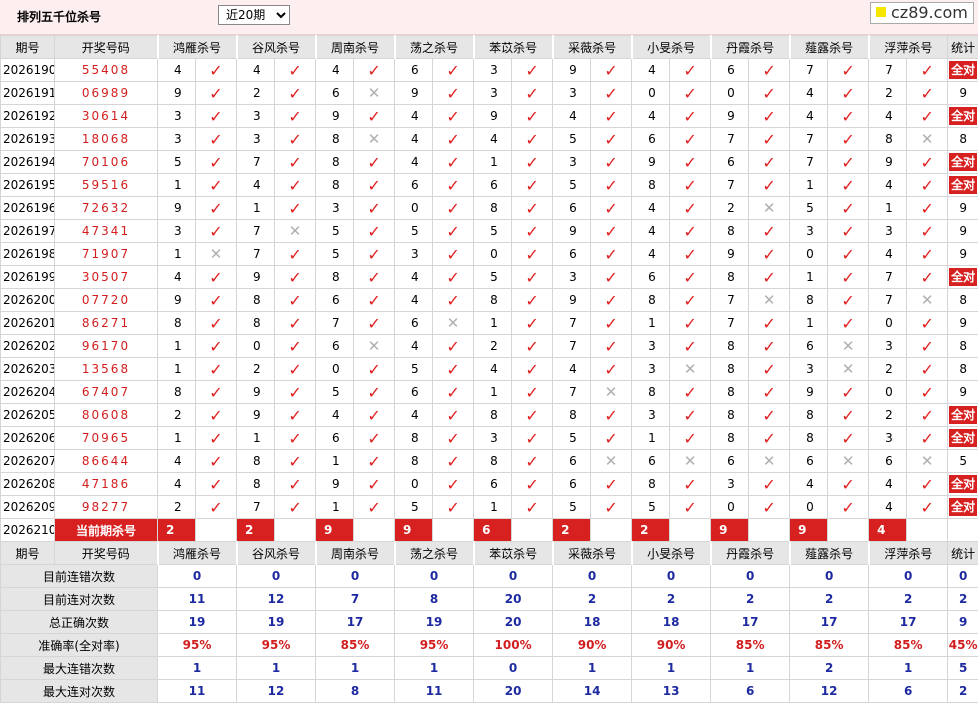 The width and height of the screenshot is (978, 703). What do you see at coordinates (513, 47) in the screenshot?
I see `col-header-expert-4: 苯苡杀号` at bounding box center [513, 47].